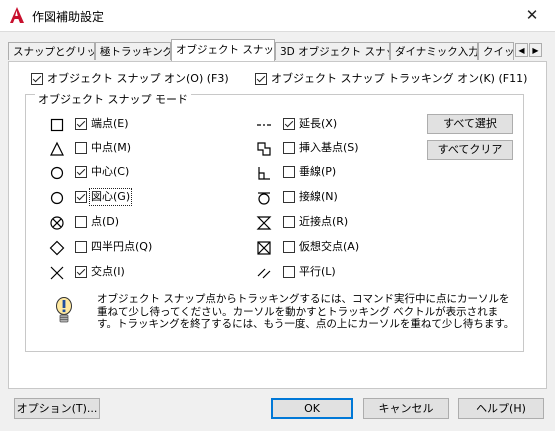 The width and height of the screenshot is (555, 431). I want to click on tab-snap-grid: スナップとグリッド, so click(51, 51).